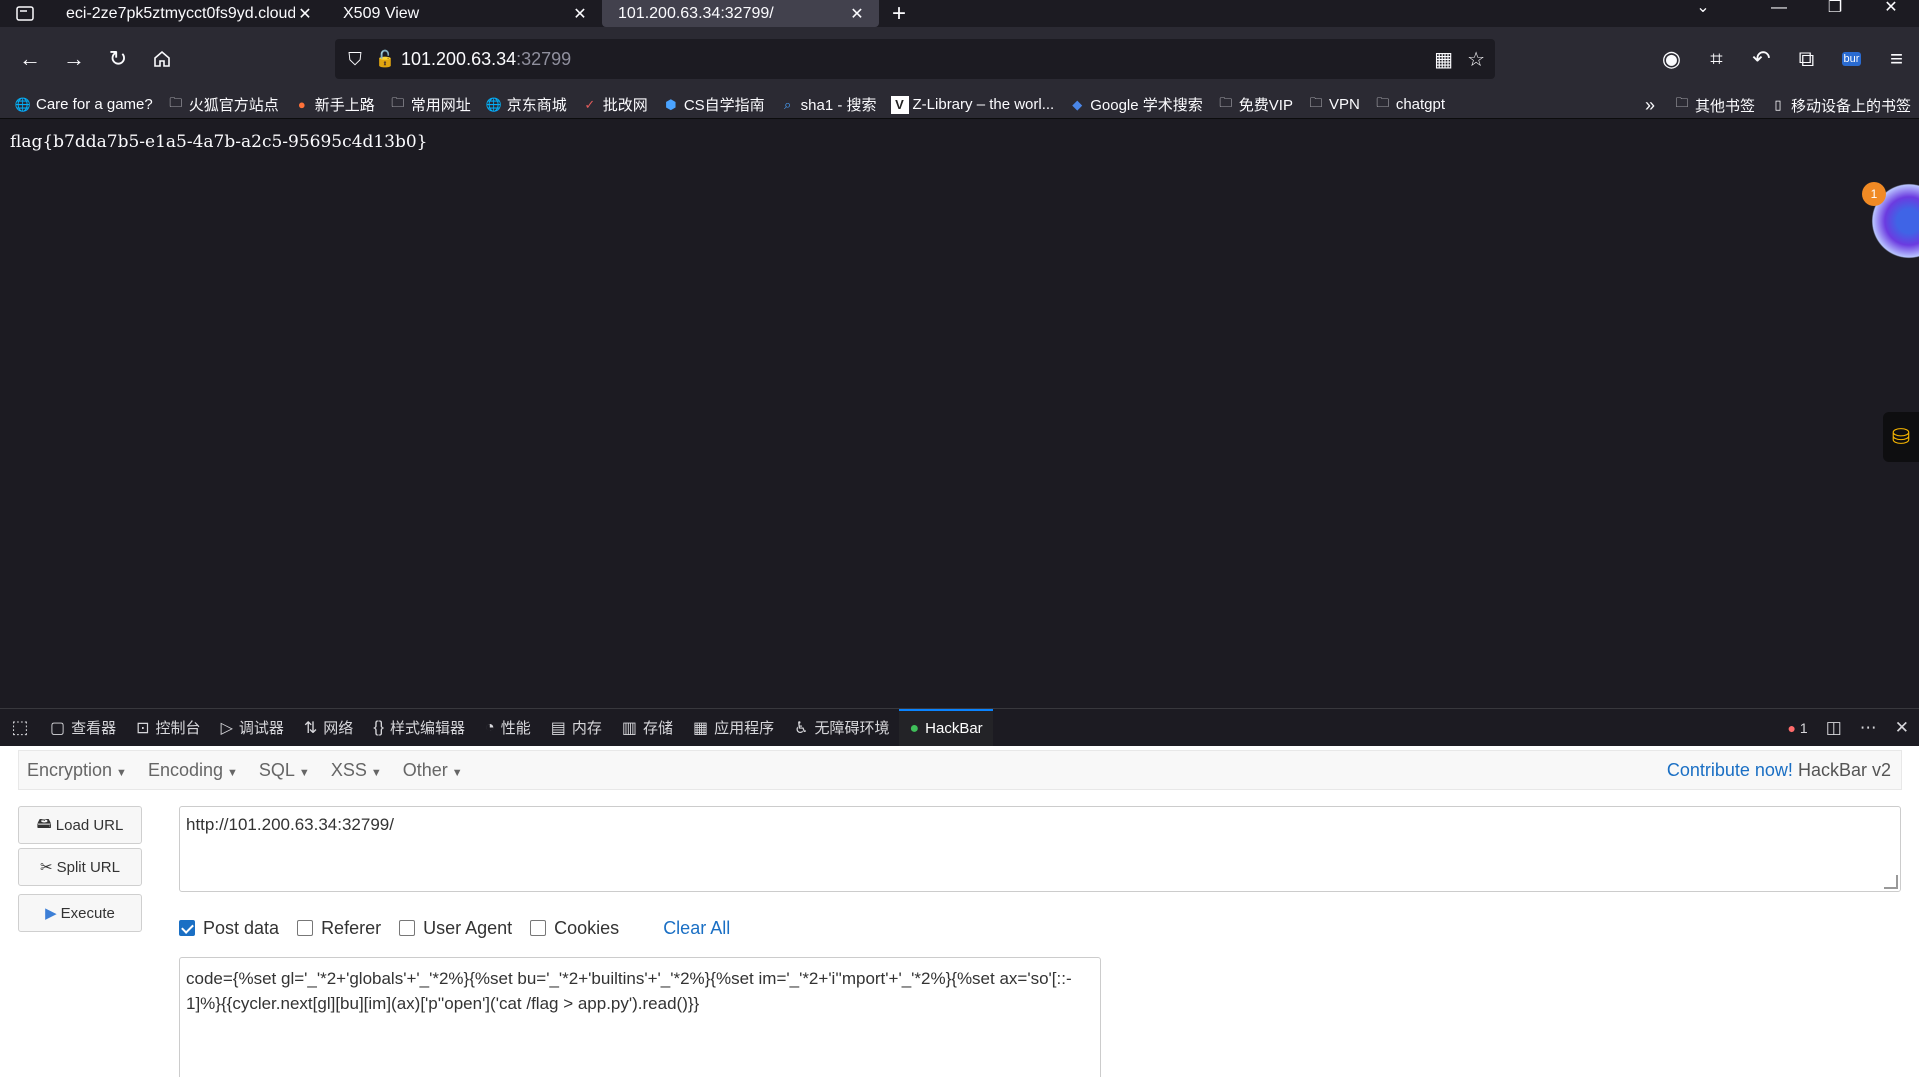  What do you see at coordinates (657, 728) in the screenshot?
I see `tab-label: 存储` at bounding box center [657, 728].